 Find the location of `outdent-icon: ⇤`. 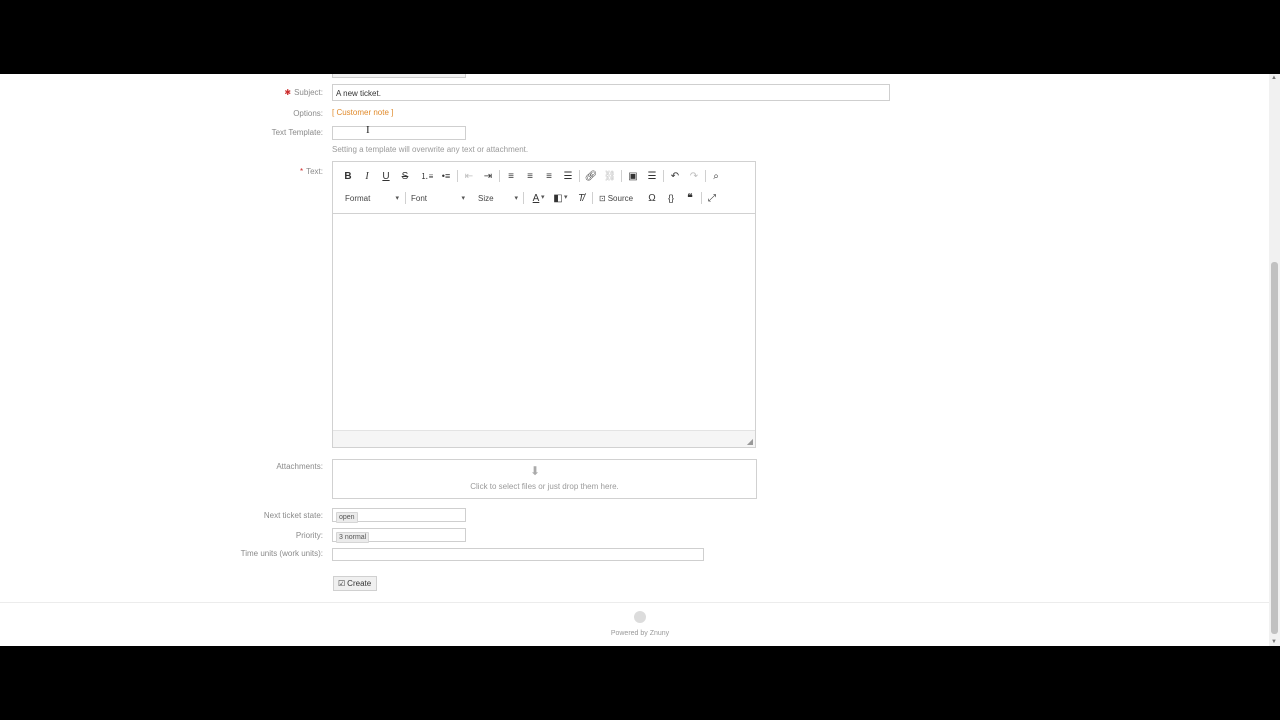

outdent-icon: ⇤ is located at coordinates (469, 176).